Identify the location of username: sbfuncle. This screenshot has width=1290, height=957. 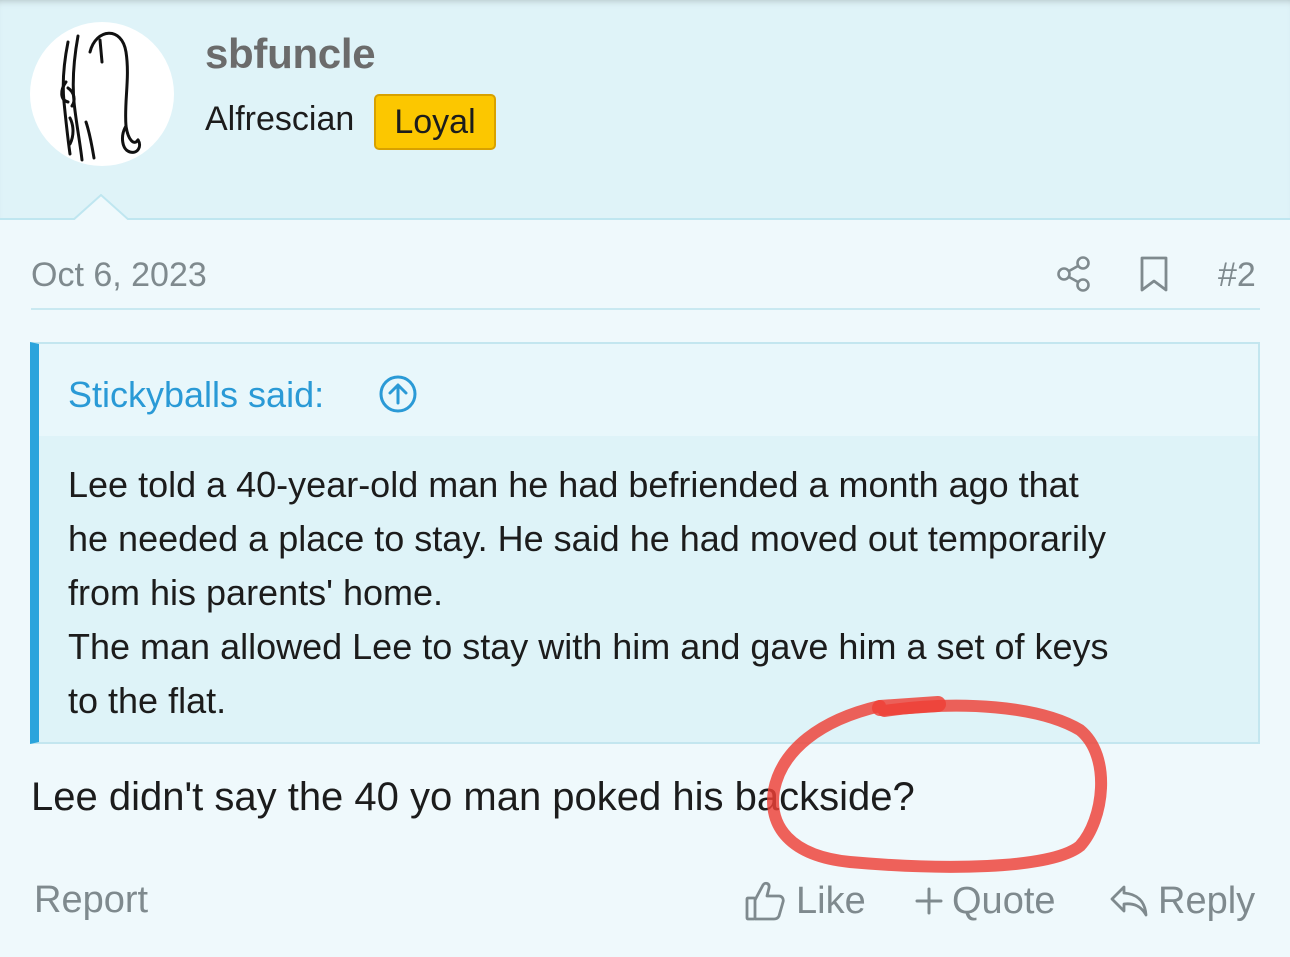
(290, 54).